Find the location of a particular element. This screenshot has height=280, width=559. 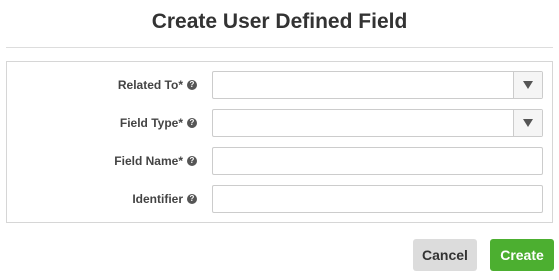

field-type-select is located at coordinates (377, 123).